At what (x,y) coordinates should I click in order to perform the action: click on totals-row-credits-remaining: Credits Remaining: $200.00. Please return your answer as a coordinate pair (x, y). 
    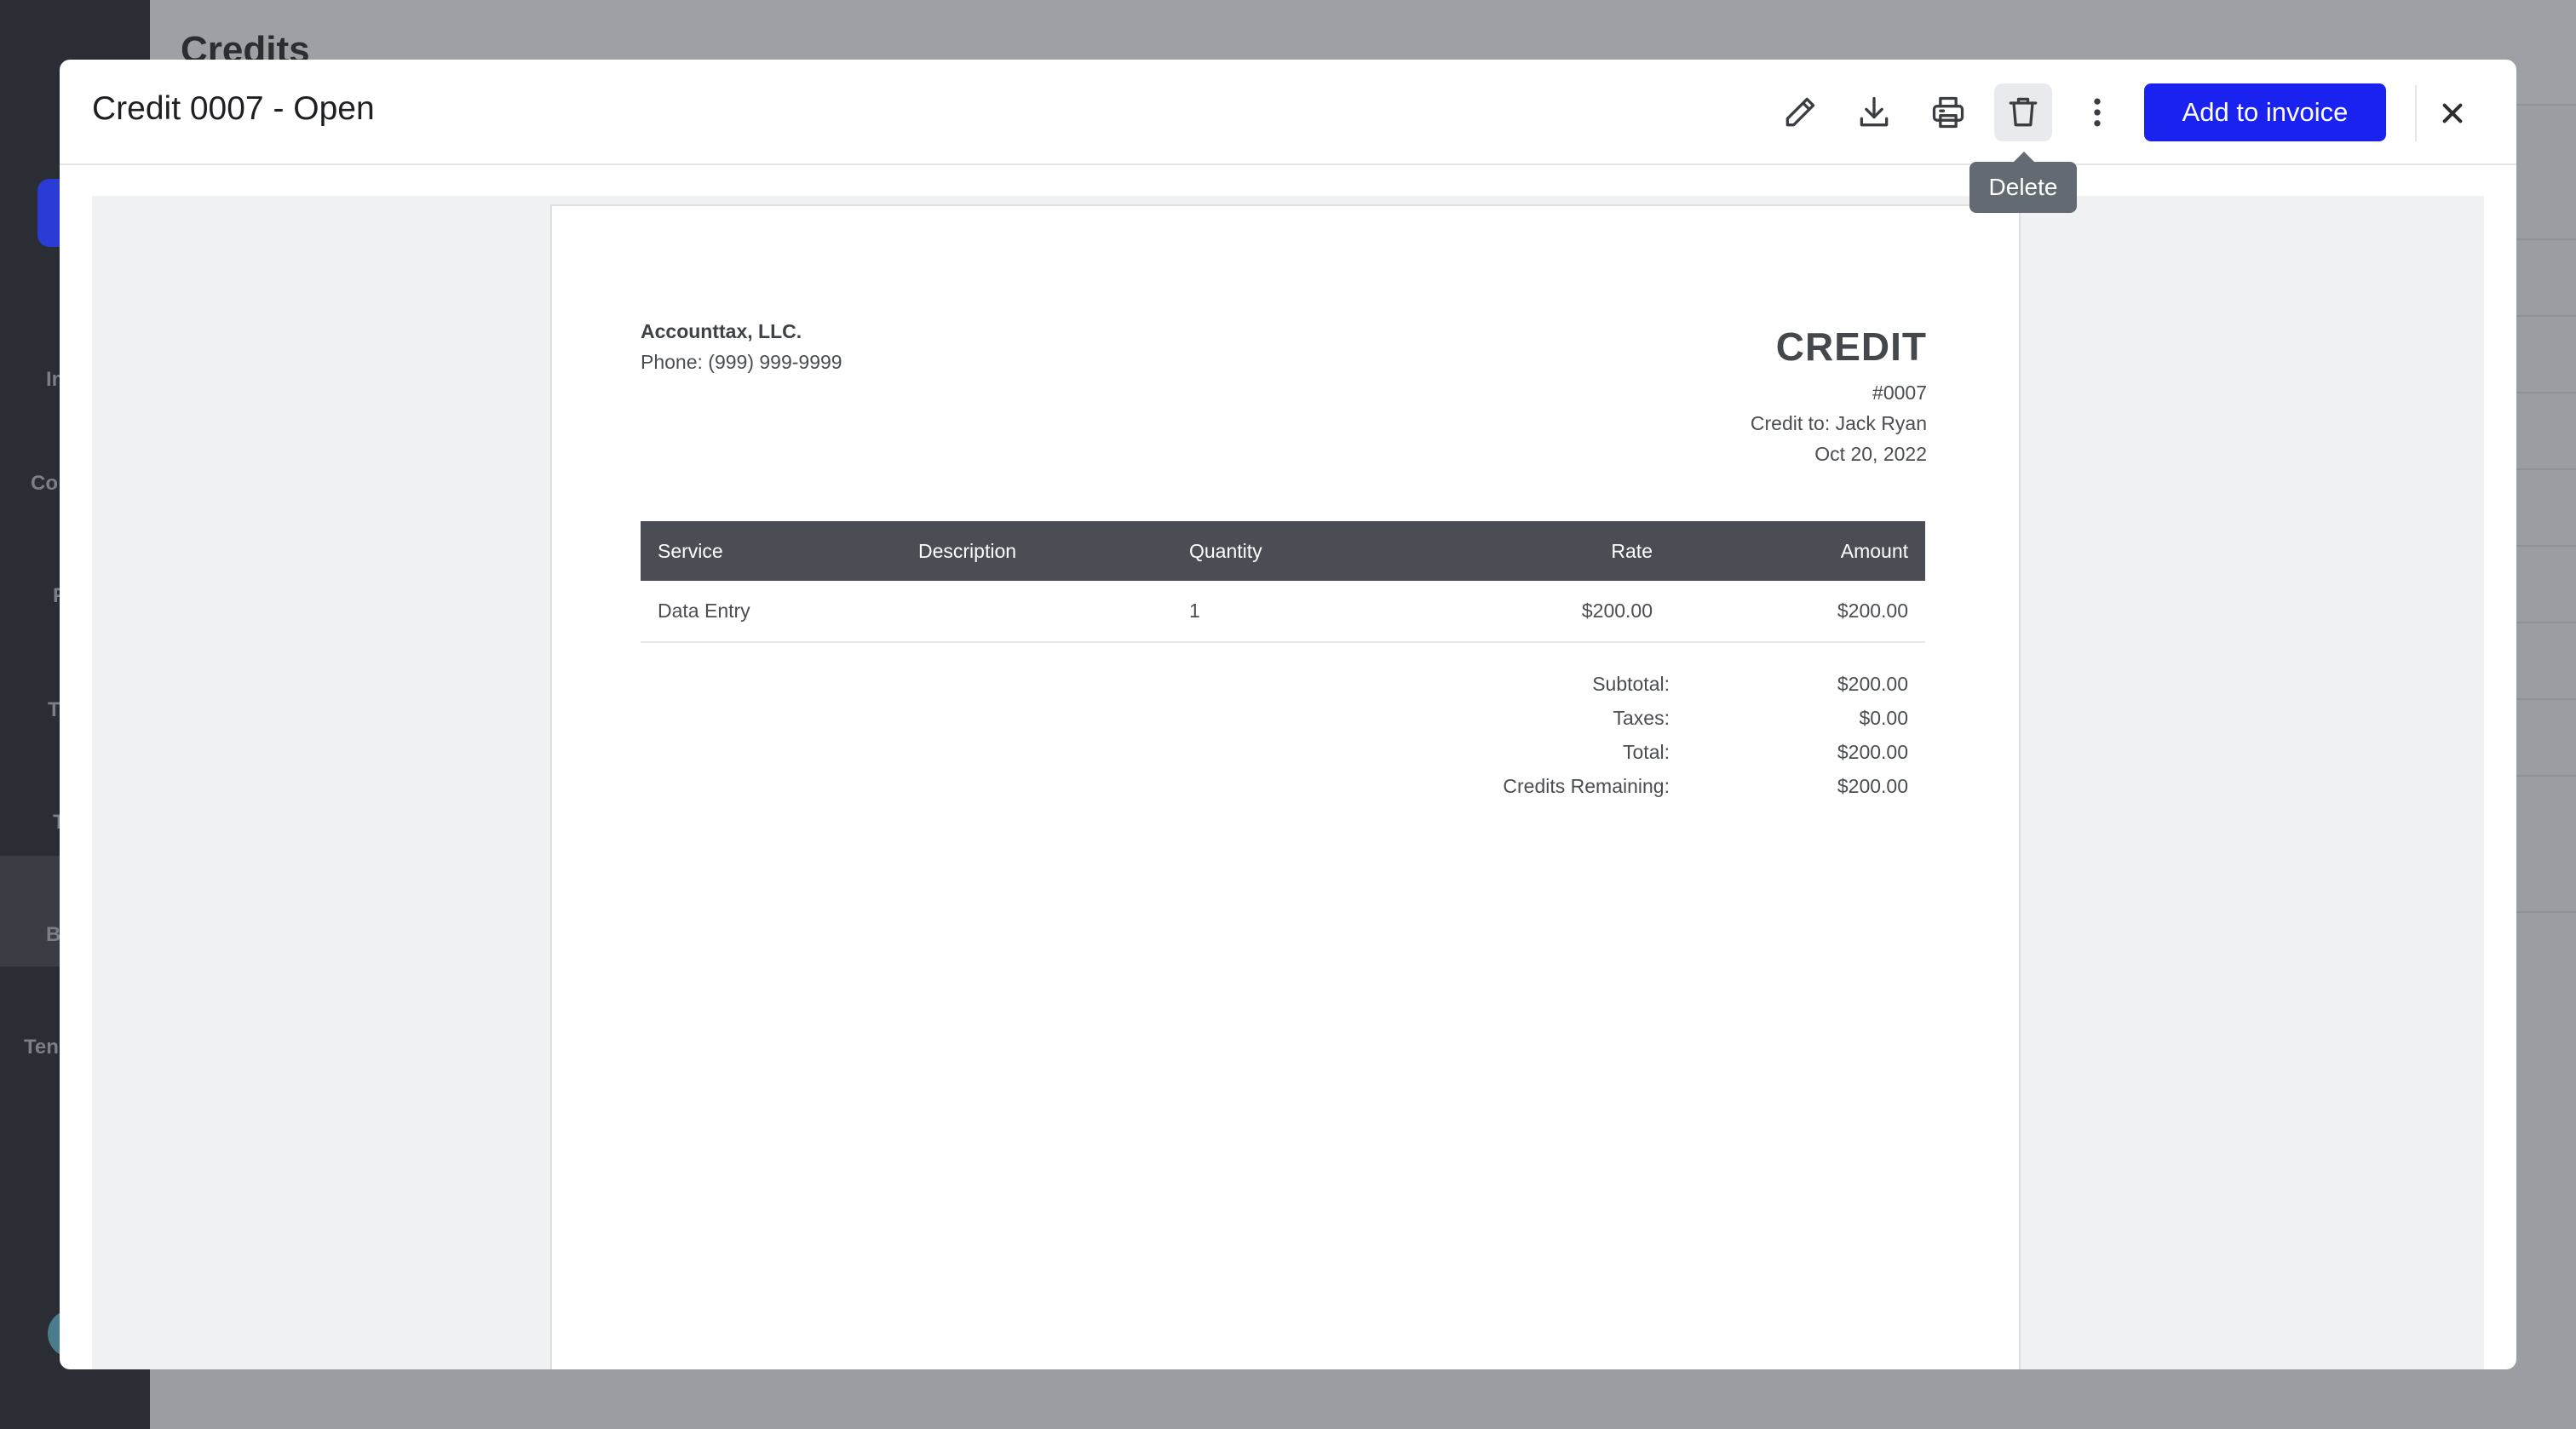
    Looking at the image, I should click on (1283, 792).